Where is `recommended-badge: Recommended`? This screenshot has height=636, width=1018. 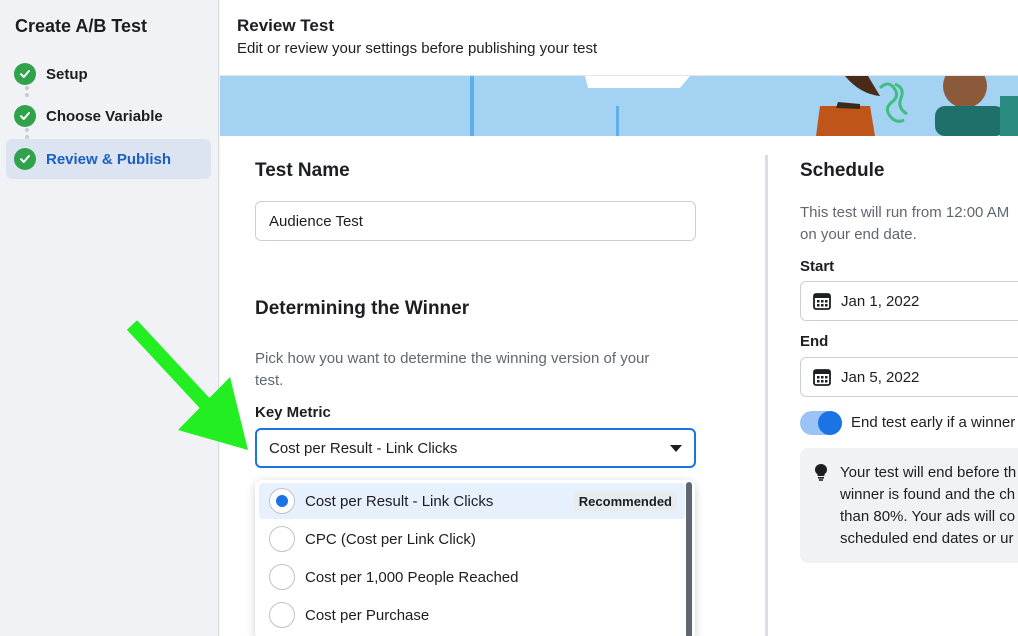 recommended-badge: Recommended is located at coordinates (625, 501).